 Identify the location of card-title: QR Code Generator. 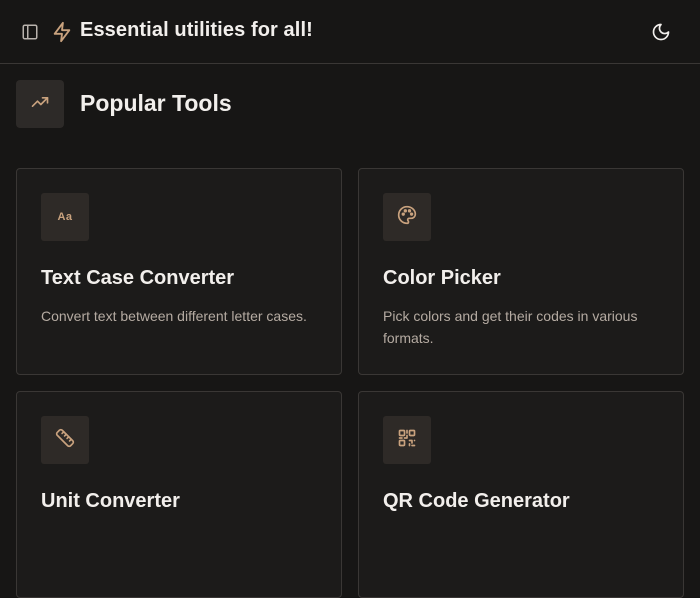
(476, 501).